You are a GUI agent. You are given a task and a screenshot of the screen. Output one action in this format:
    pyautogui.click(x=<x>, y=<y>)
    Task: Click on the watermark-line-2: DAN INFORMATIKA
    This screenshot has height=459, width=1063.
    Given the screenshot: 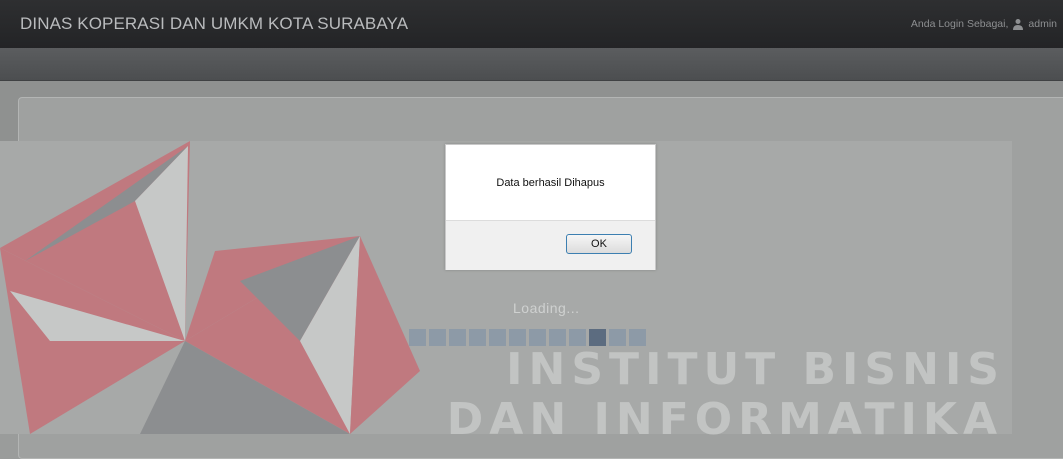 What is the action you would take?
    pyautogui.click(x=724, y=419)
    